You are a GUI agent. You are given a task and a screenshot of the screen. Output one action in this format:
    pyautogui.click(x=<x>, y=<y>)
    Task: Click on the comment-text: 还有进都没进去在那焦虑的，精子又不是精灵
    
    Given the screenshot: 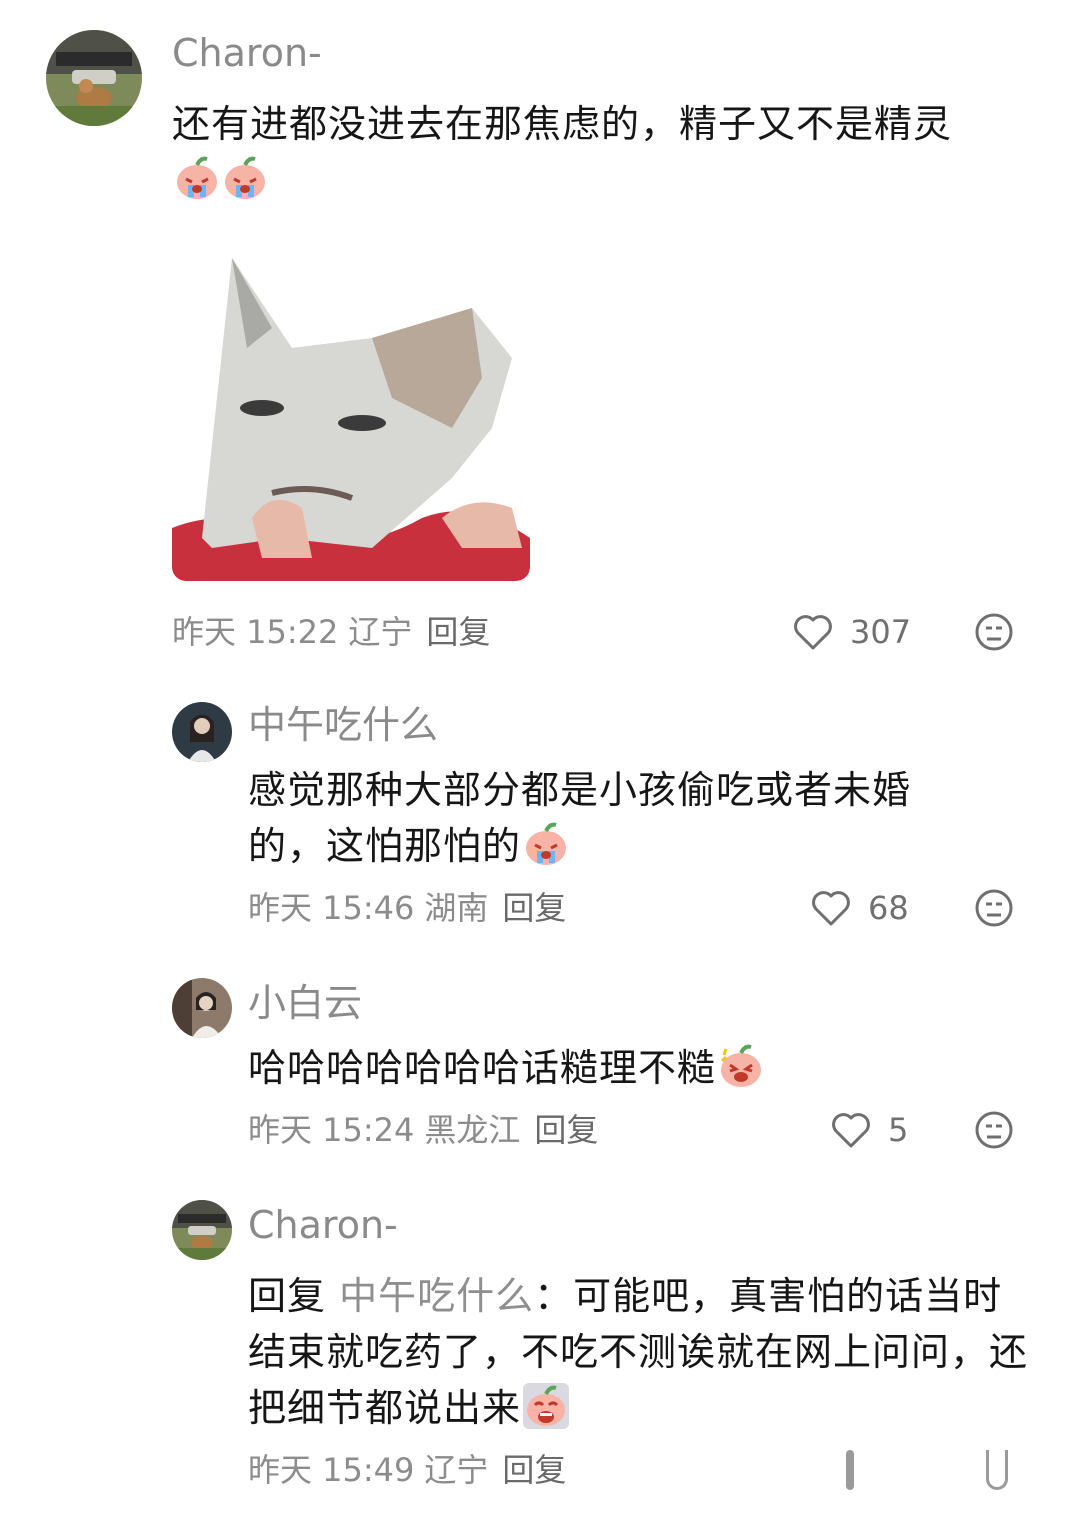 What is the action you would take?
    pyautogui.click(x=602, y=152)
    